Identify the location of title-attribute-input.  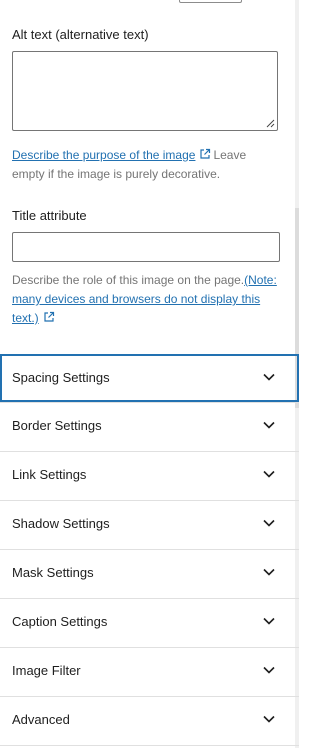
(146, 247).